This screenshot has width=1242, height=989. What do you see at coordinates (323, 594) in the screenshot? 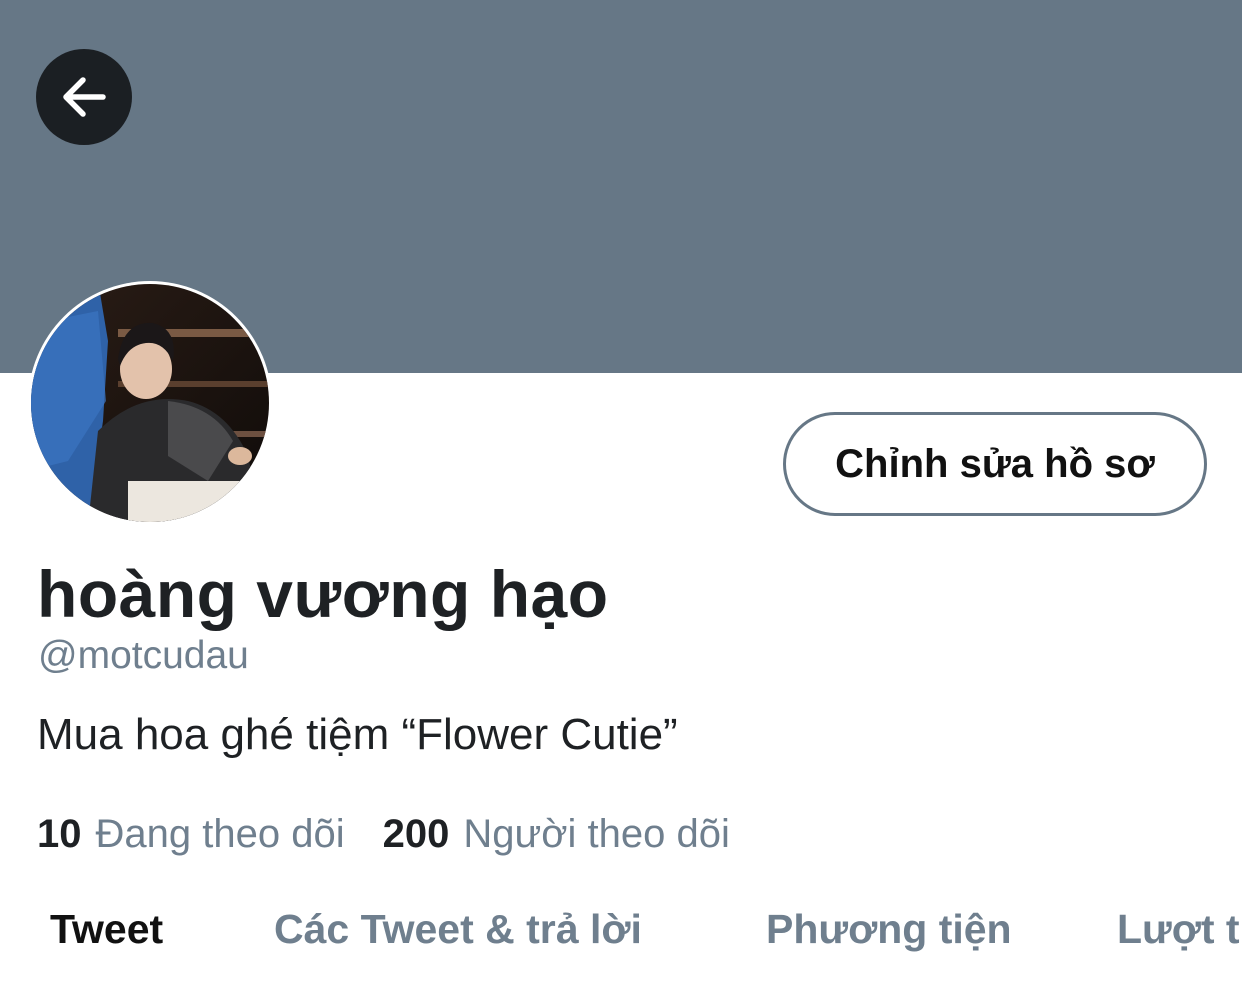
I see `display-name: hoàng vương hạo` at bounding box center [323, 594].